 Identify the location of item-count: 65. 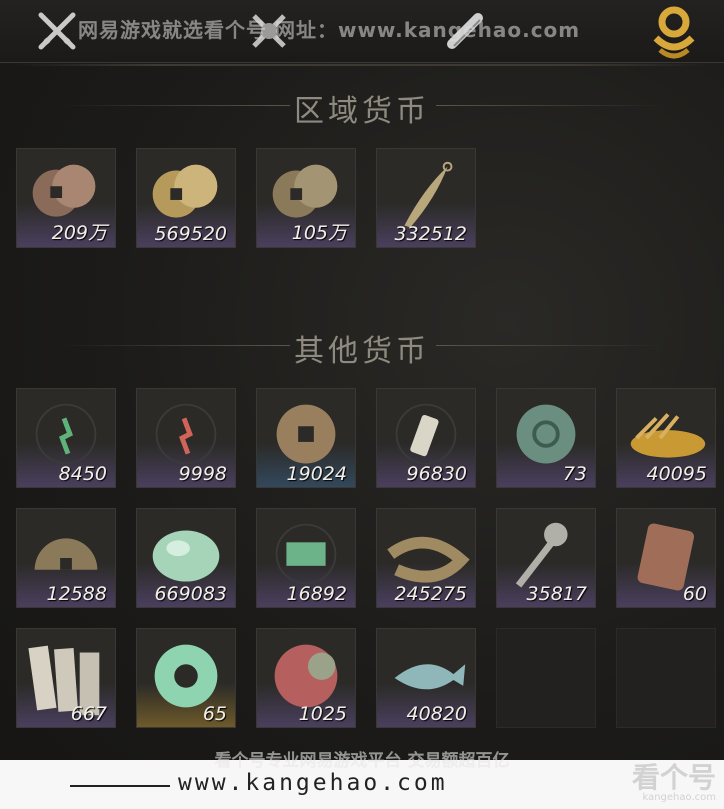
(214, 714).